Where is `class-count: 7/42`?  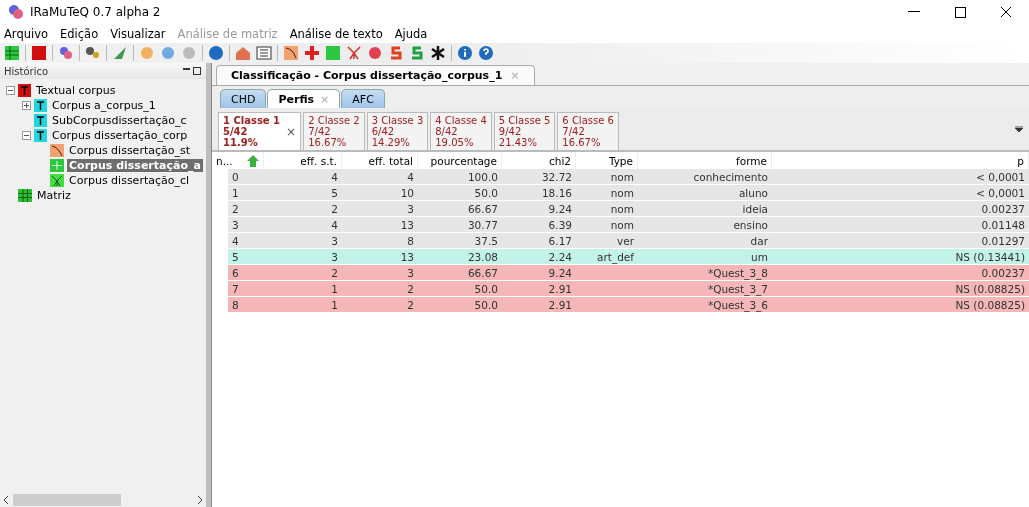 class-count: 7/42 is located at coordinates (574, 131).